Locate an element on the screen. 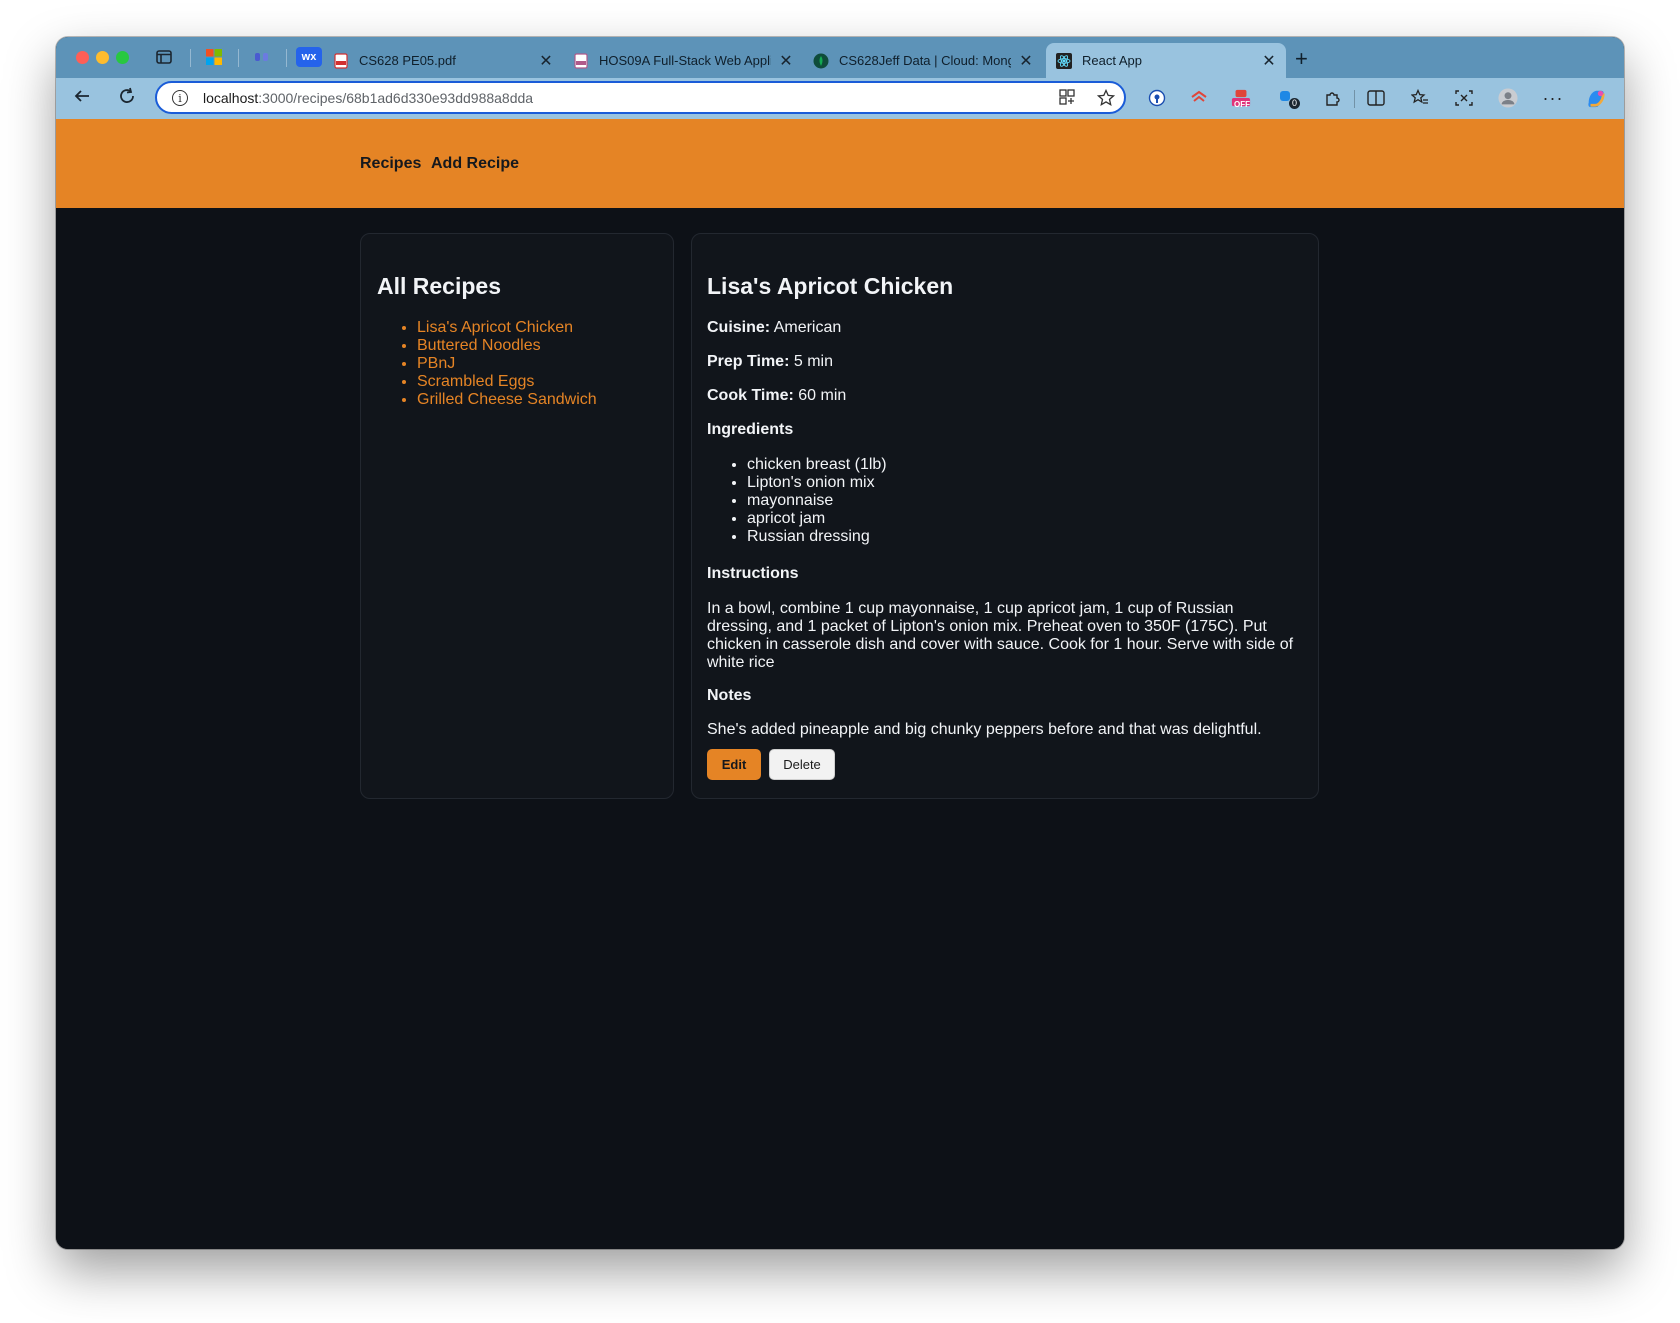  recipe-list-item: PBnJ is located at coordinates (507, 364).